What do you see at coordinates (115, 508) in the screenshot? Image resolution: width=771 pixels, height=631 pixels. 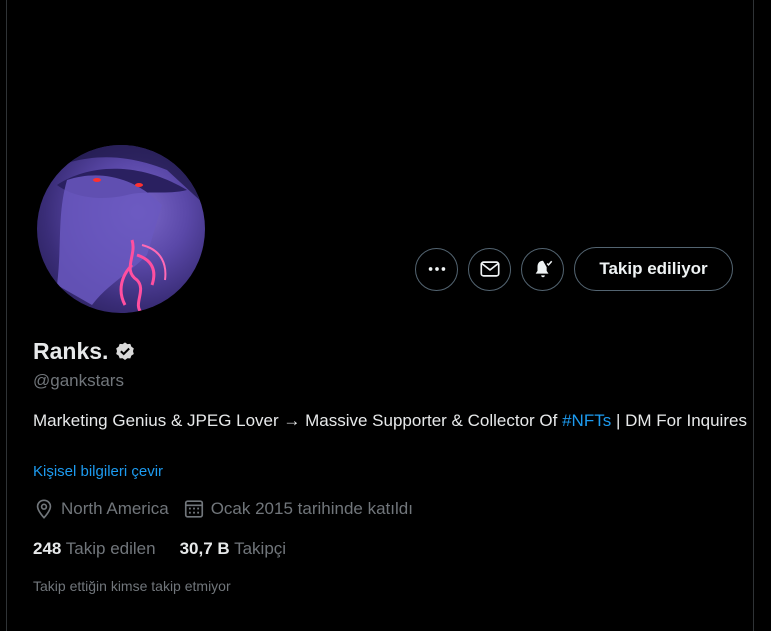 I see `location-text: North America` at bounding box center [115, 508].